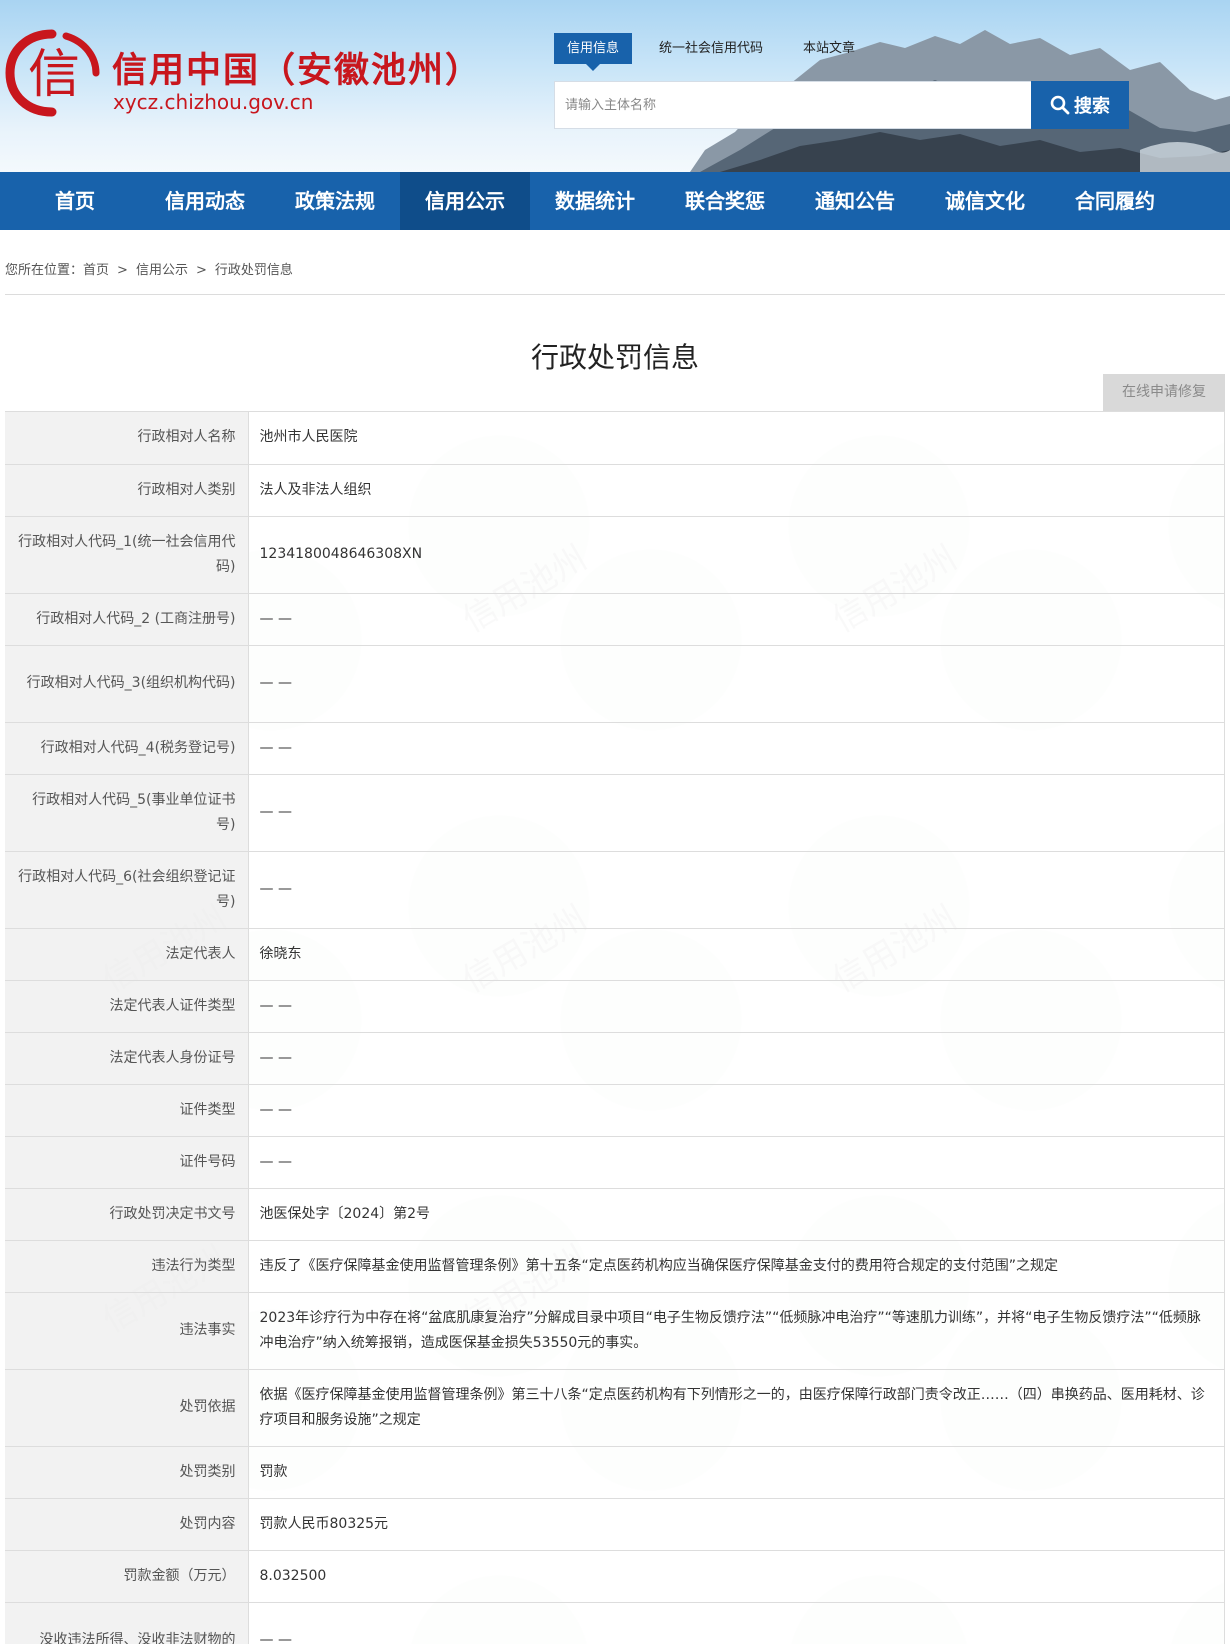 The width and height of the screenshot is (1230, 1644). I want to click on breadcrumb-home-link: 首页, so click(96, 270).